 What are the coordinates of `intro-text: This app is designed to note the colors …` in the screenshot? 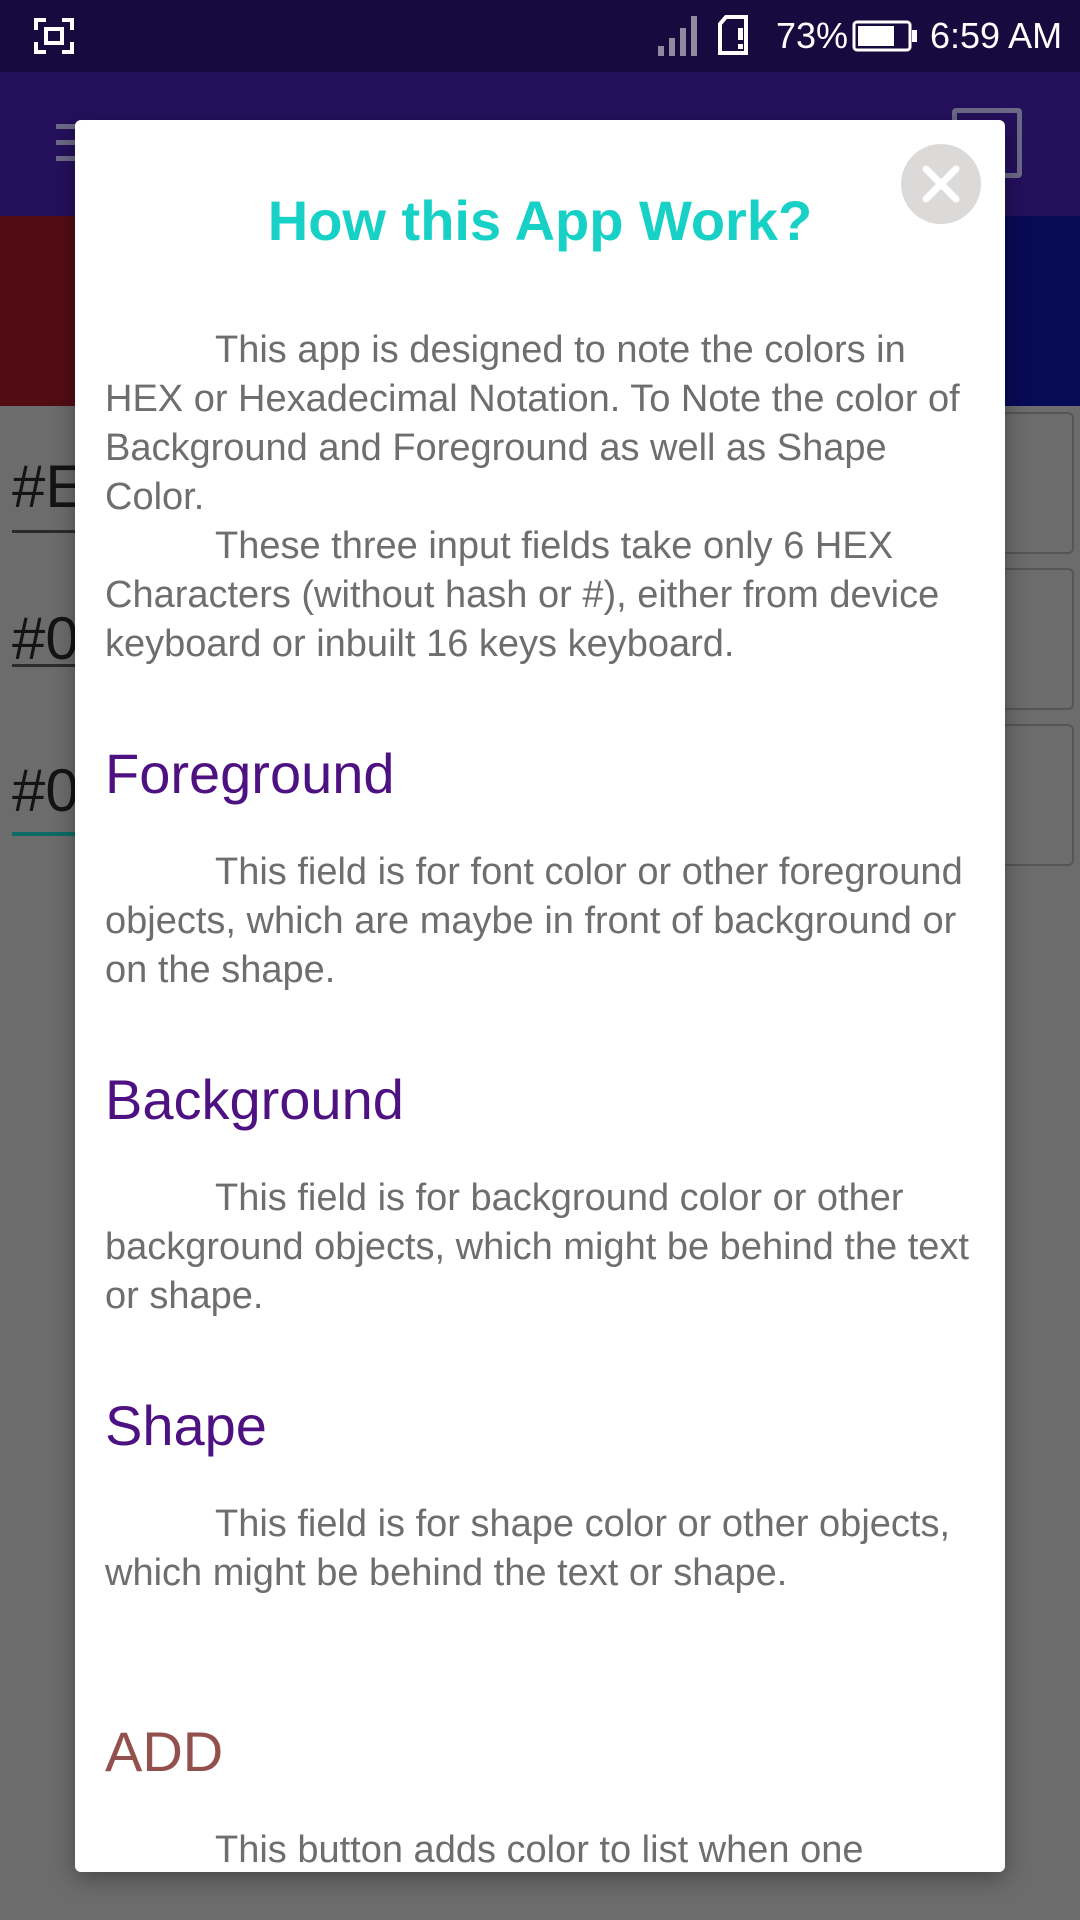 It's located at (545, 497).